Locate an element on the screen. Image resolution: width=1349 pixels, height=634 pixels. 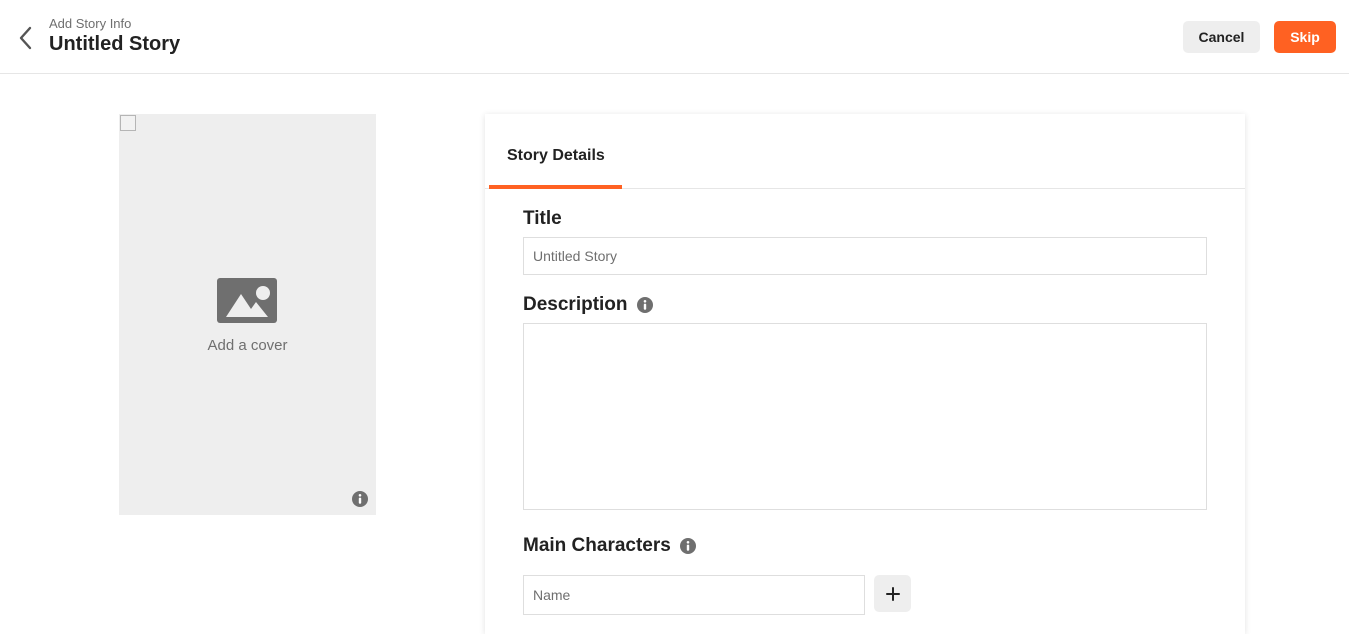
description-textarea is located at coordinates (865, 416).